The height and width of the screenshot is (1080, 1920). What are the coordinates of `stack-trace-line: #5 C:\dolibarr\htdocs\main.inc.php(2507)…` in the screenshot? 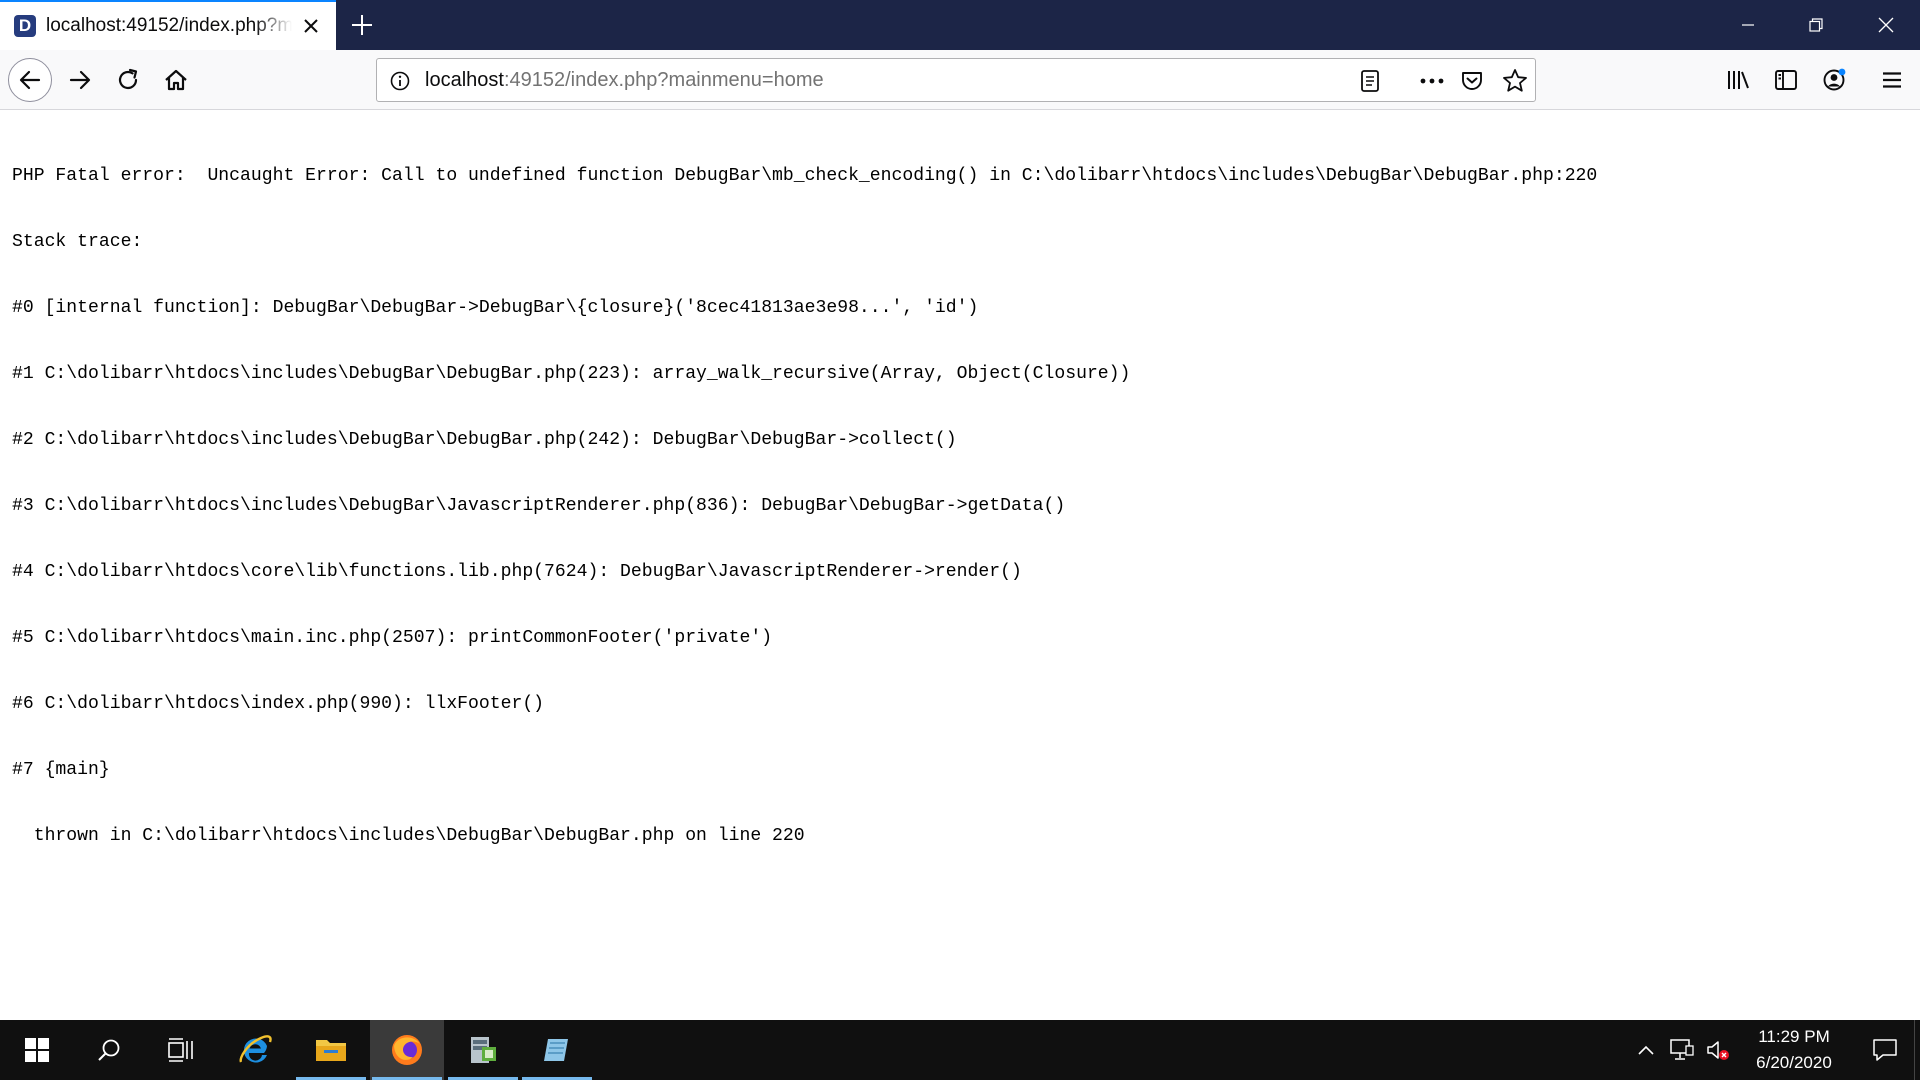 It's located at (392, 638).